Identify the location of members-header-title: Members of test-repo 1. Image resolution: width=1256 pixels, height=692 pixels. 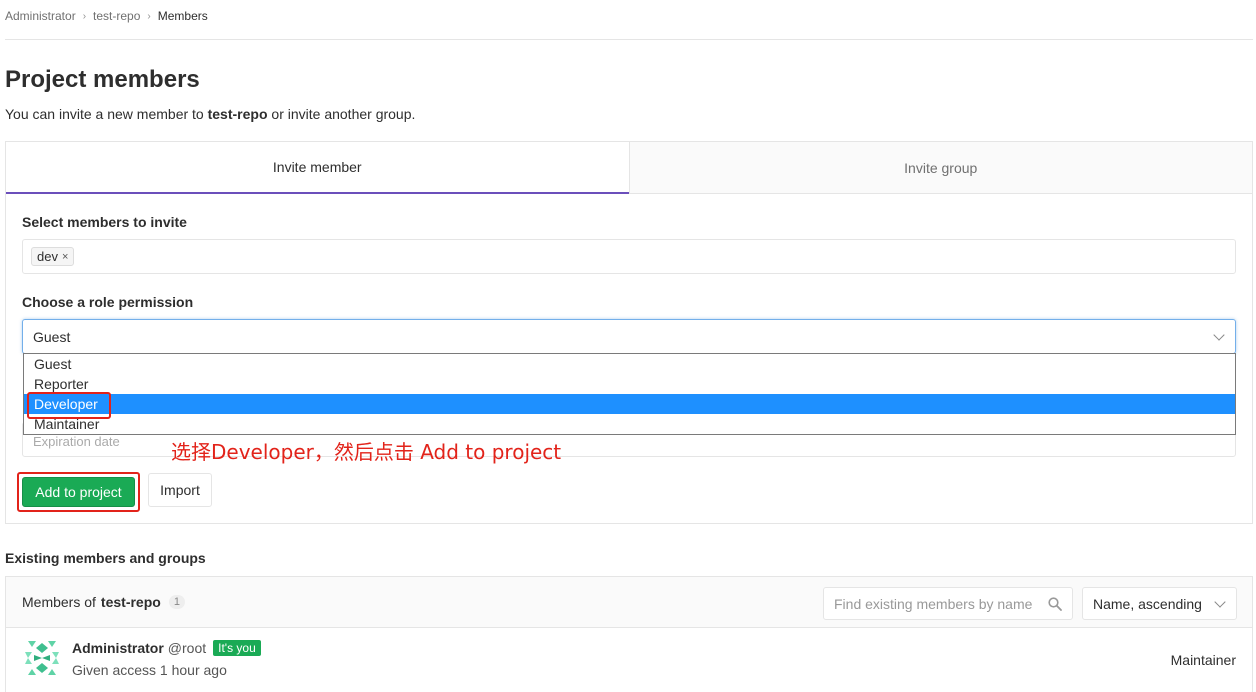
(103, 602).